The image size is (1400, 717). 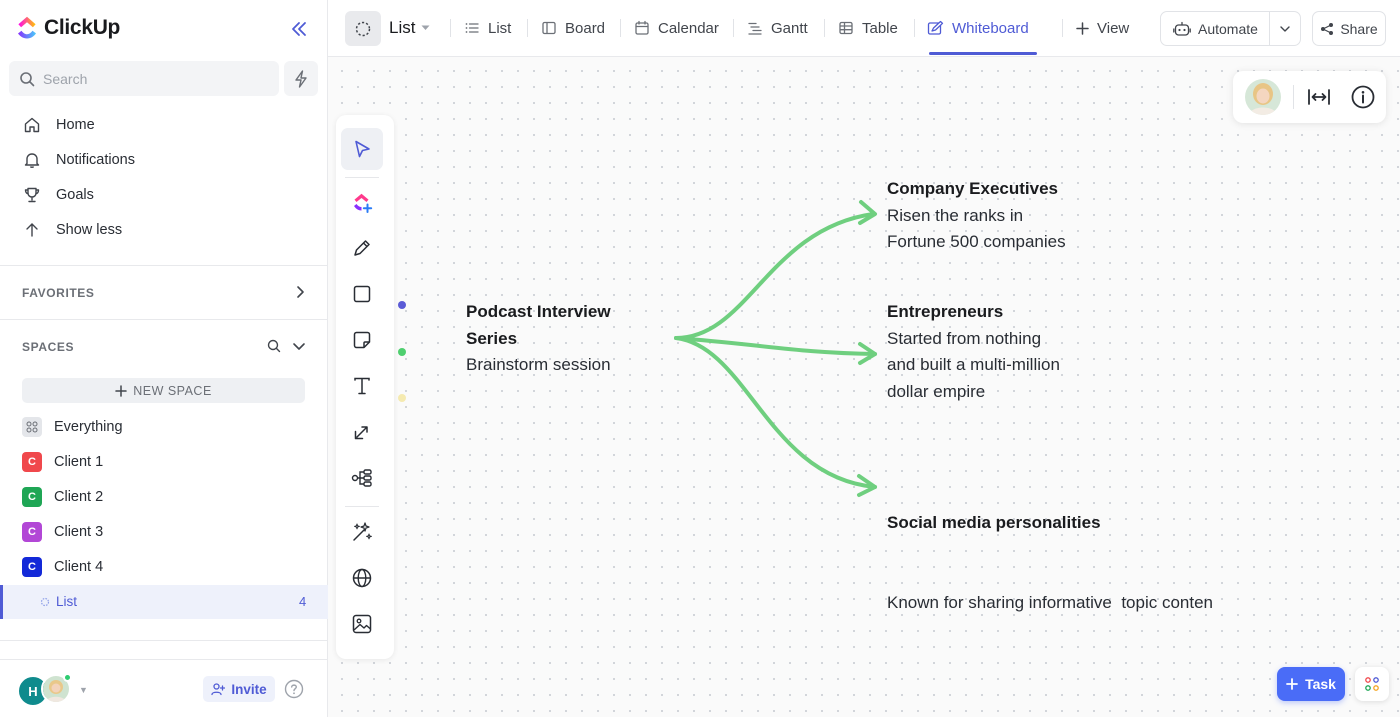 What do you see at coordinates (990, 28) in the screenshot?
I see `tab-whiteboard-label: Whiteboard` at bounding box center [990, 28].